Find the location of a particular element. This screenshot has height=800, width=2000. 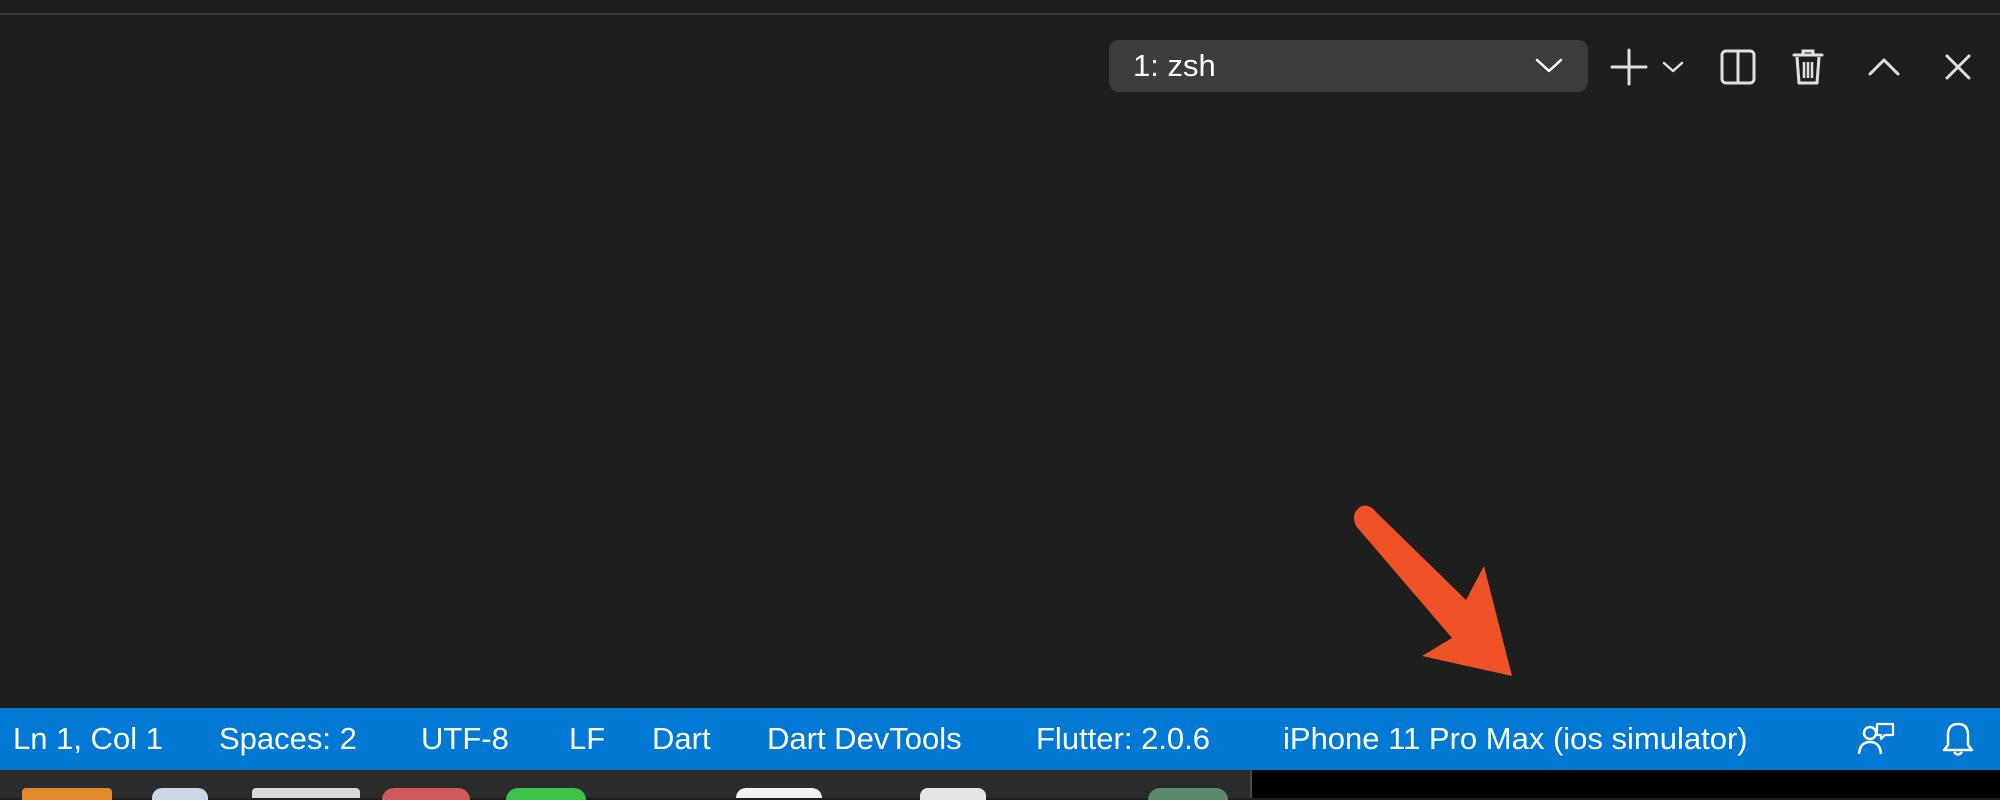

split-terminal-button is located at coordinates (1738, 67).